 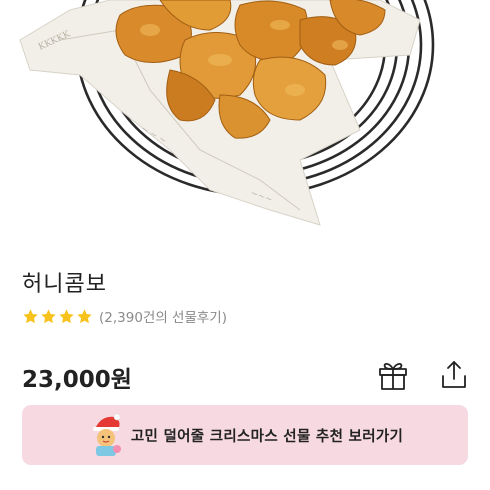 What do you see at coordinates (267, 436) in the screenshot?
I see `banner-text: 고민 덜어줄 크리스마스 선물 추천 보러가기` at bounding box center [267, 436].